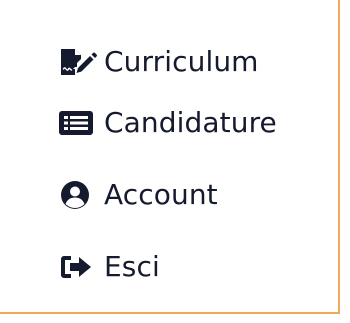 The width and height of the screenshot is (350, 323). I want to click on sign-out-icon, so click(78, 267).